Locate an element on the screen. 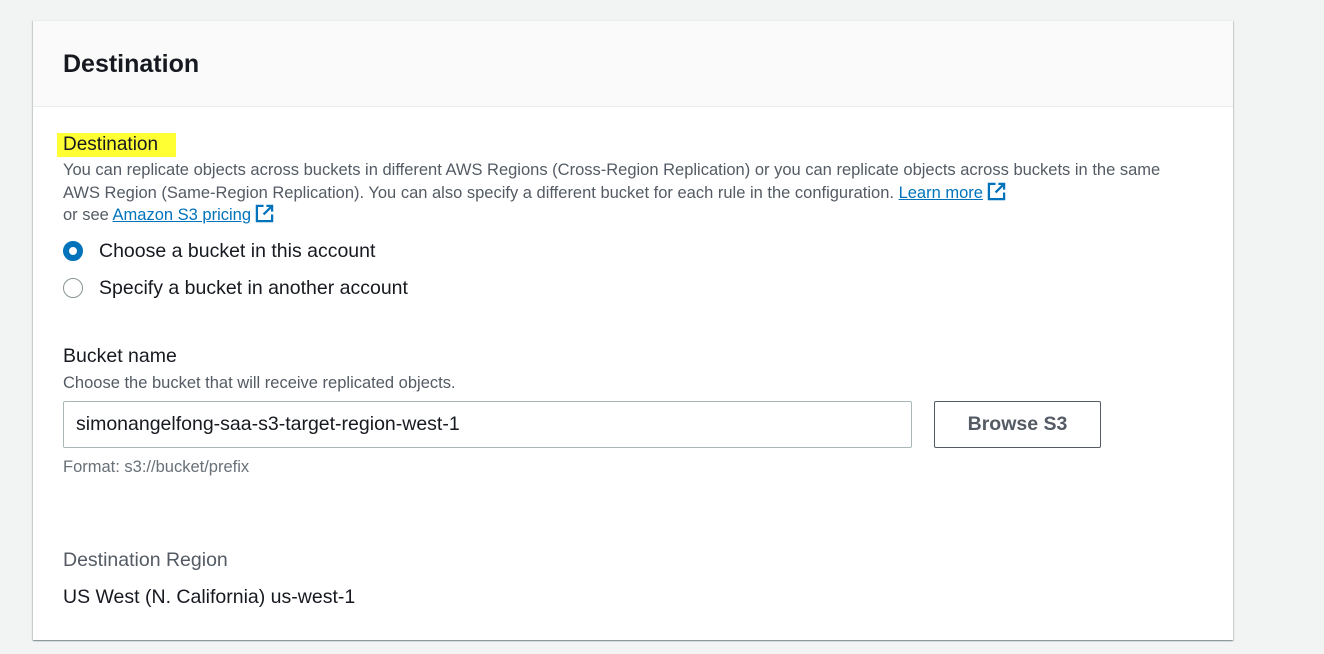  radio-option-another-account: Specify a bucket in another account is located at coordinates (633, 288).